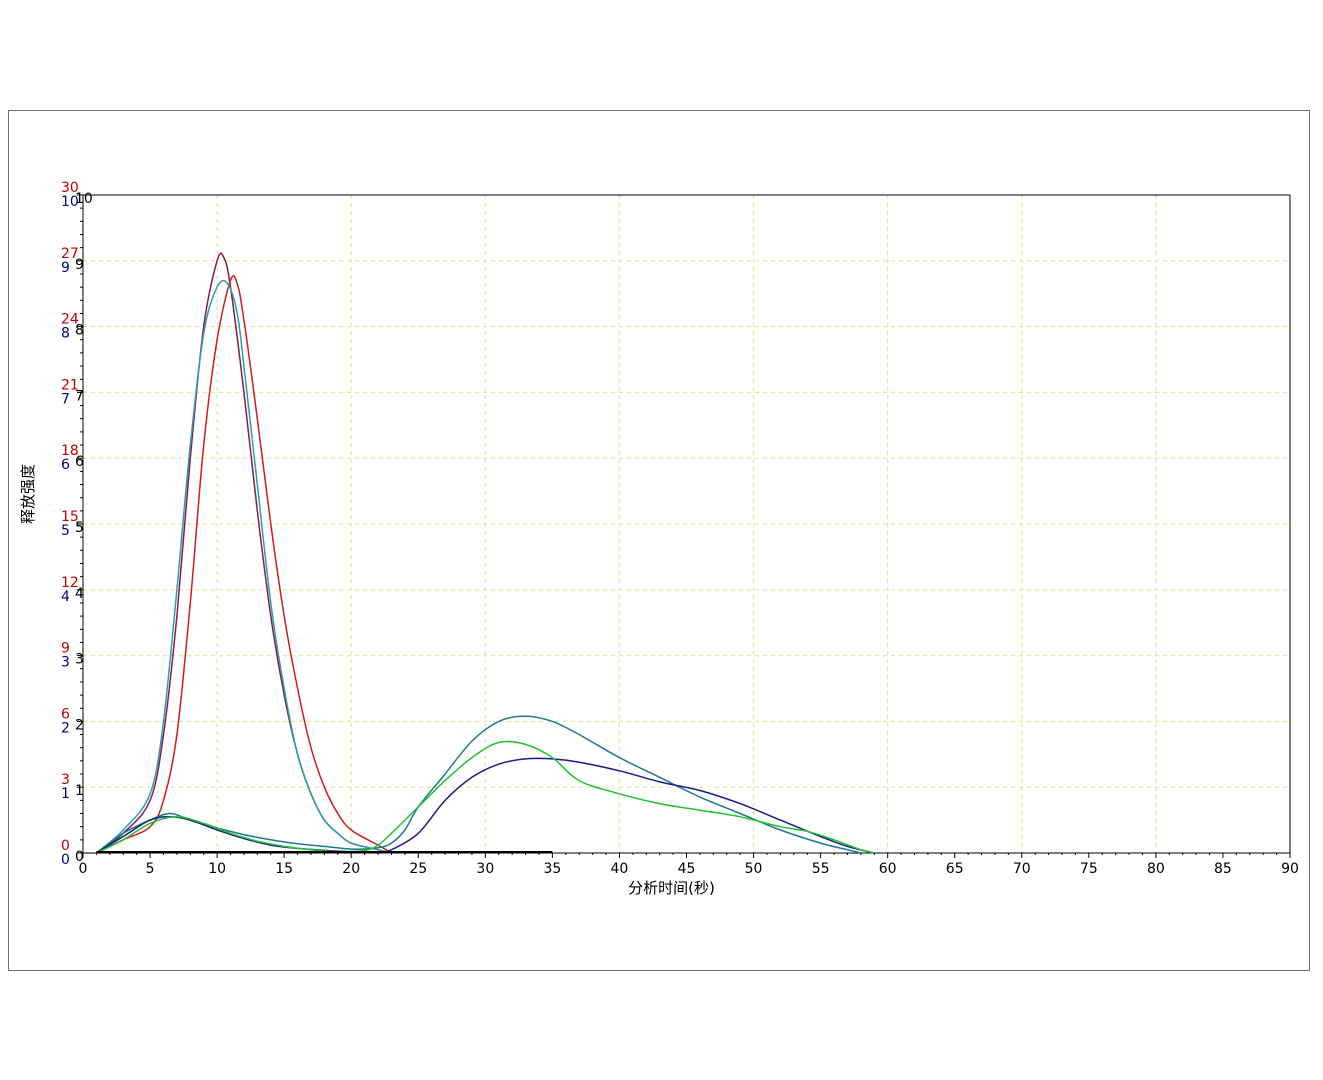 The height and width of the screenshot is (1080, 1323). I want to click on y-tick-label-black: 2, so click(79, 725).